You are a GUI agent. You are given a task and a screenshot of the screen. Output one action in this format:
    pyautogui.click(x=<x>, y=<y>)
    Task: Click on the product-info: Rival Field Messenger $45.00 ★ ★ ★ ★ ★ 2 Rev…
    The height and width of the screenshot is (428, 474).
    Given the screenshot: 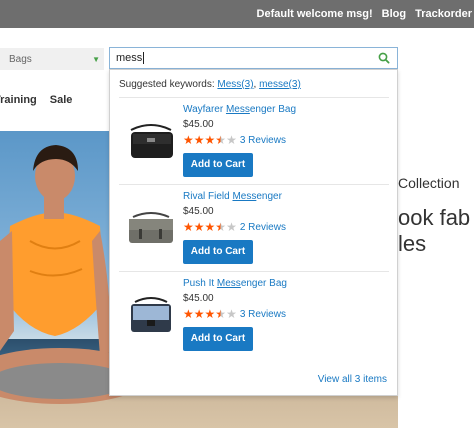 What is the action you would take?
    pyautogui.click(x=283, y=227)
    